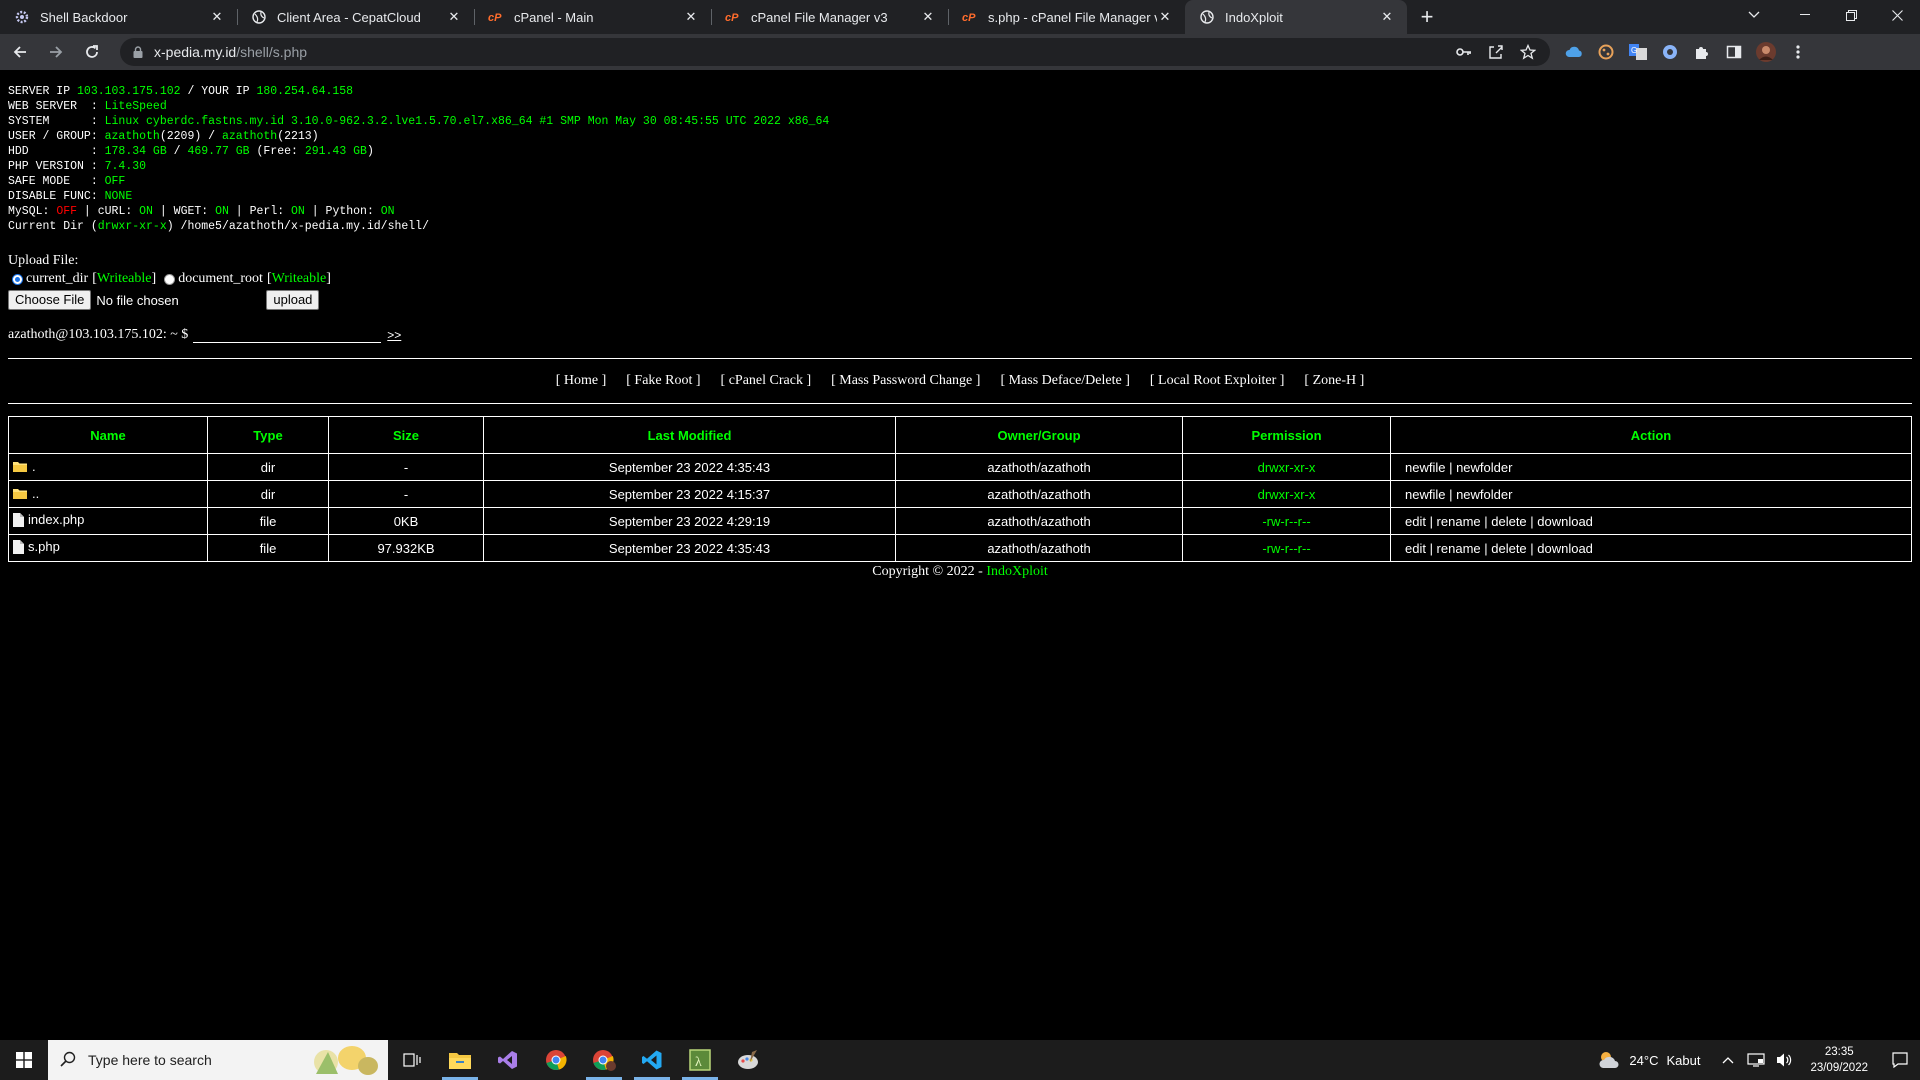  What do you see at coordinates (604, 1060) in the screenshot?
I see `chrome-profile-icon` at bounding box center [604, 1060].